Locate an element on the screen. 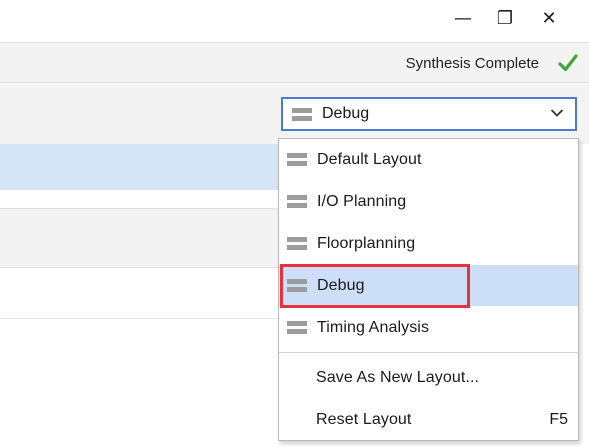  menu-item-label: Debug is located at coordinates (341, 285).